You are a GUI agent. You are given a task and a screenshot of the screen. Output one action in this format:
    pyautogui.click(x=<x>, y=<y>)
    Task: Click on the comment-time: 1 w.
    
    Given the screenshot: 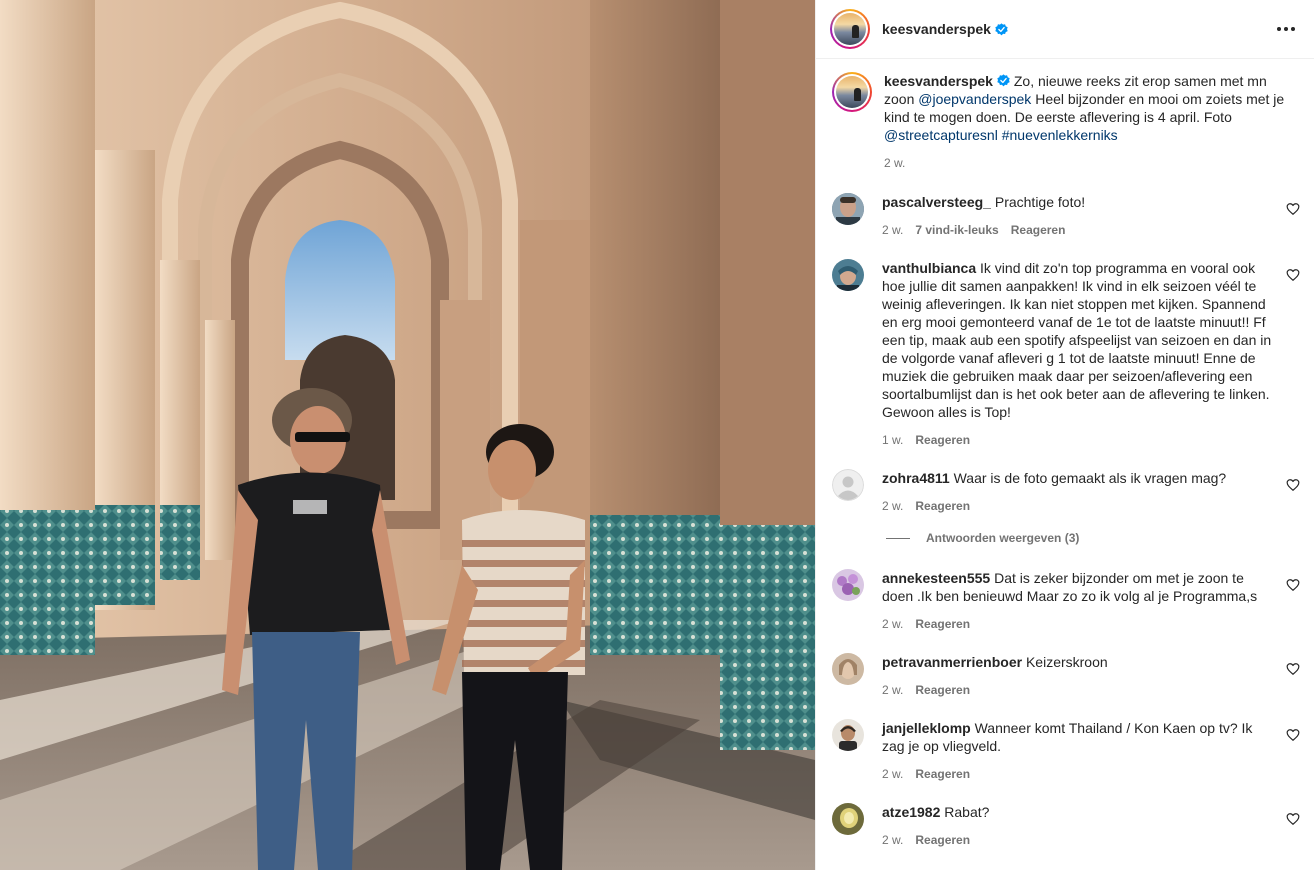 What is the action you would take?
    pyautogui.click(x=892, y=440)
    